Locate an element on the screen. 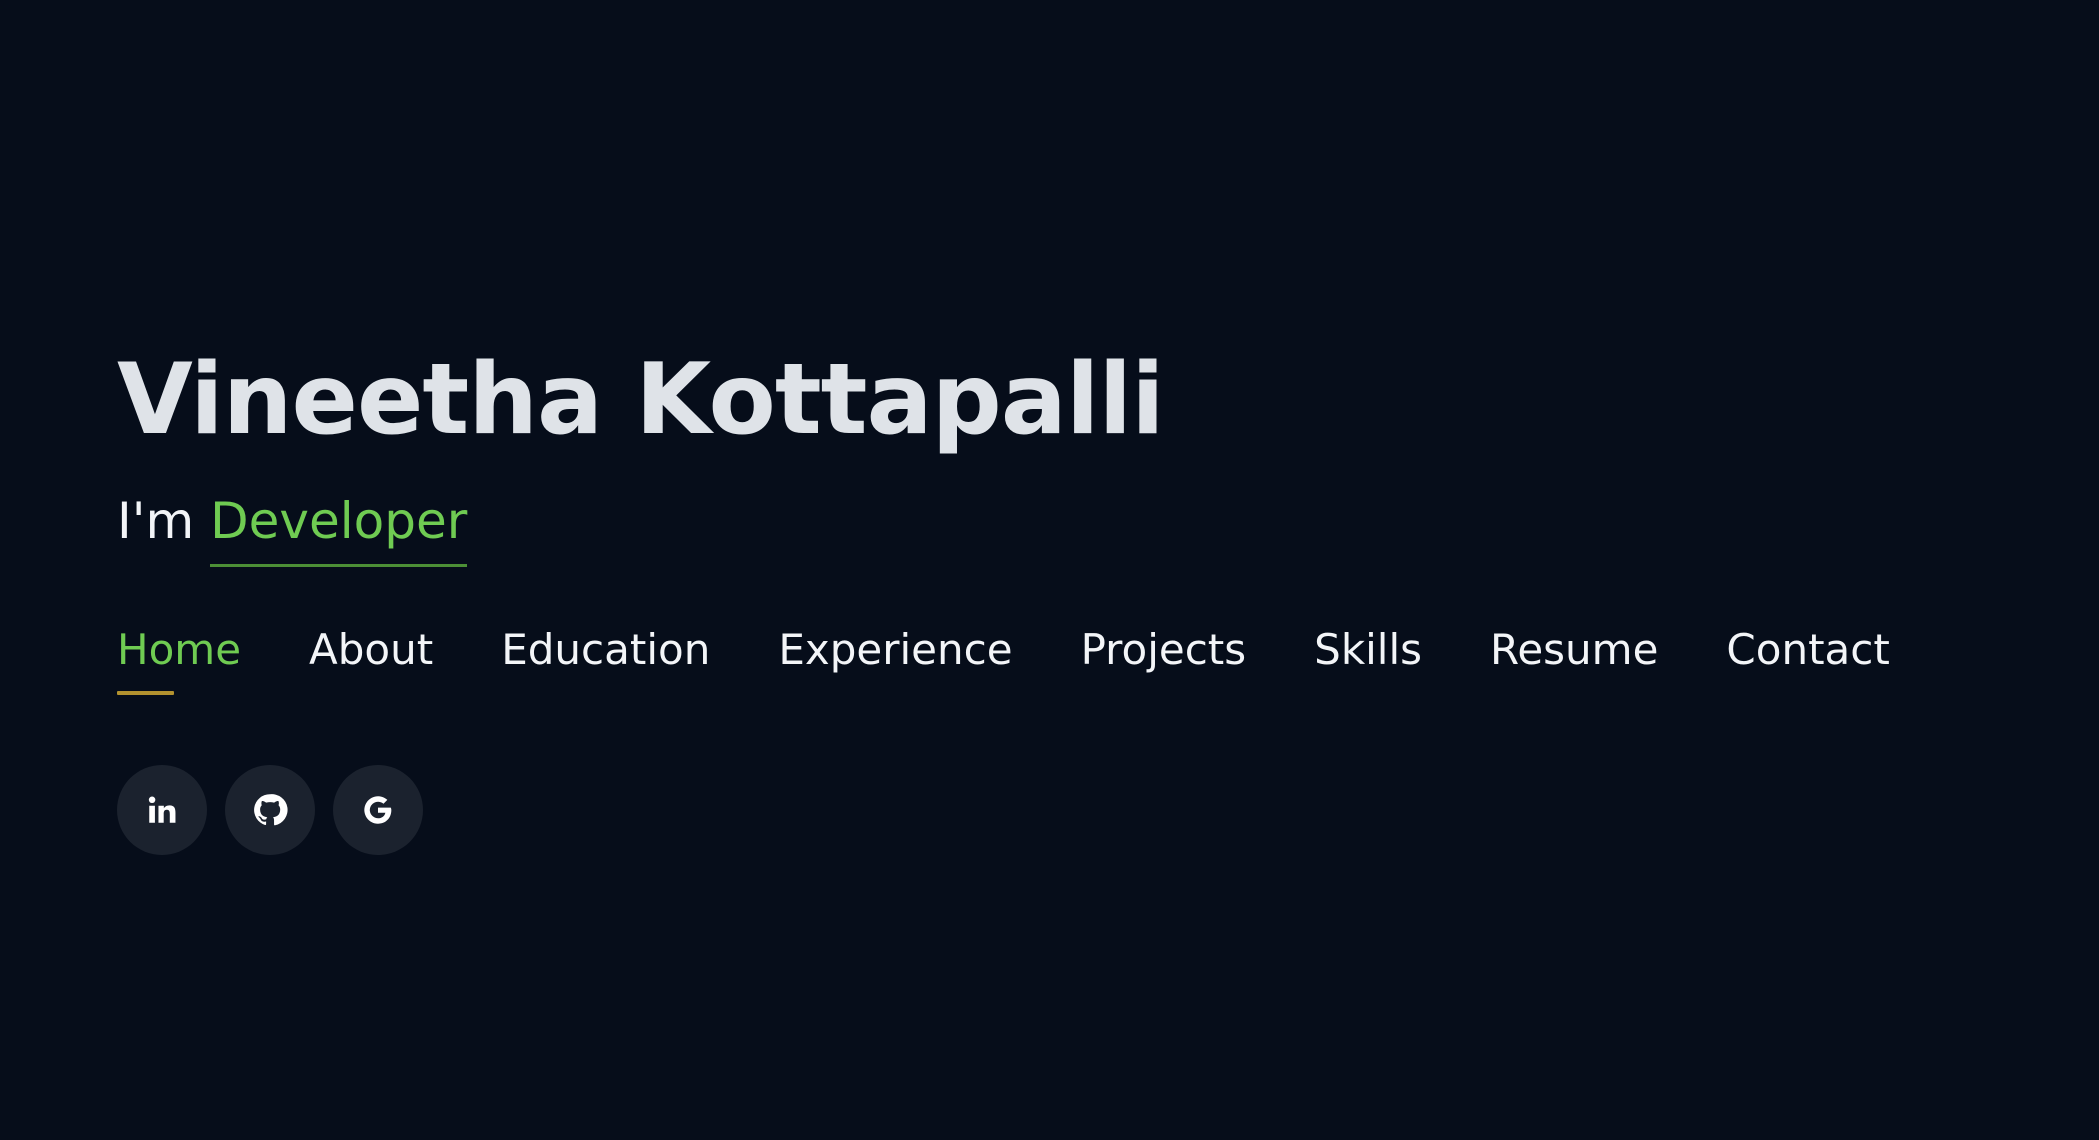  hero-name: Vineetha Kottapalli is located at coordinates (641, 400).